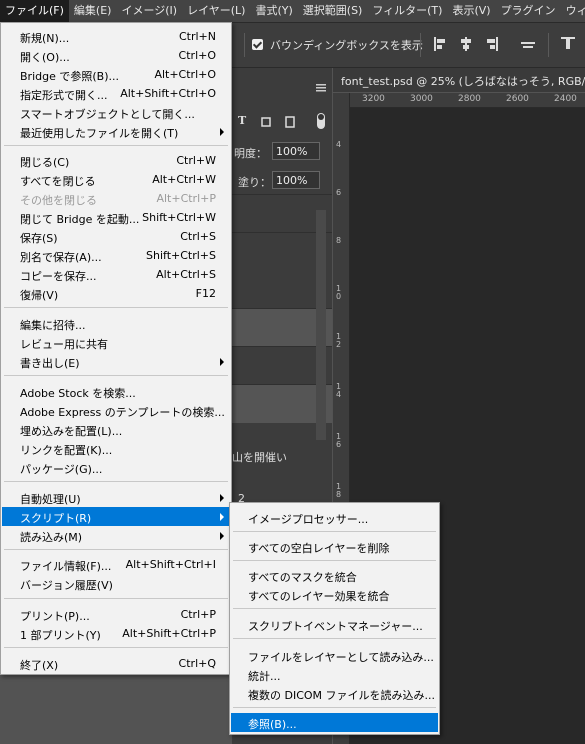 The height and width of the screenshot is (744, 585). What do you see at coordinates (116, 564) in the screenshot?
I see `menu-item-file-info: ファイル情報(F)... Alt+Shift+Ctrl+I` at bounding box center [116, 564].